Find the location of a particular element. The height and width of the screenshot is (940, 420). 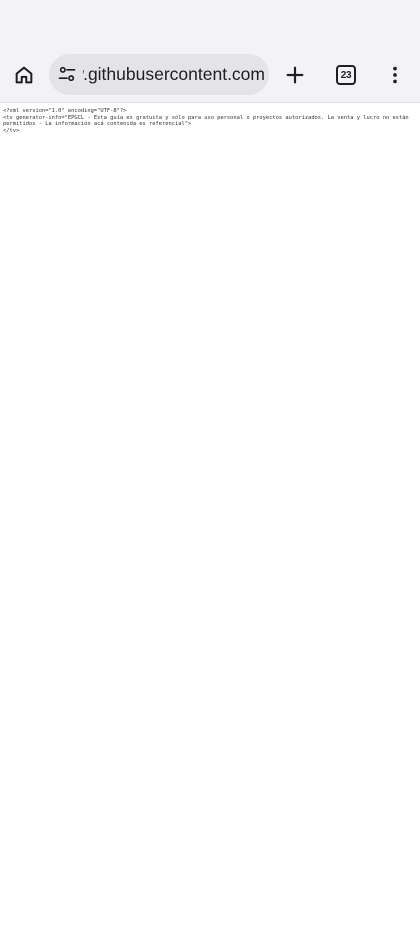

tune-icon is located at coordinates (67, 74).